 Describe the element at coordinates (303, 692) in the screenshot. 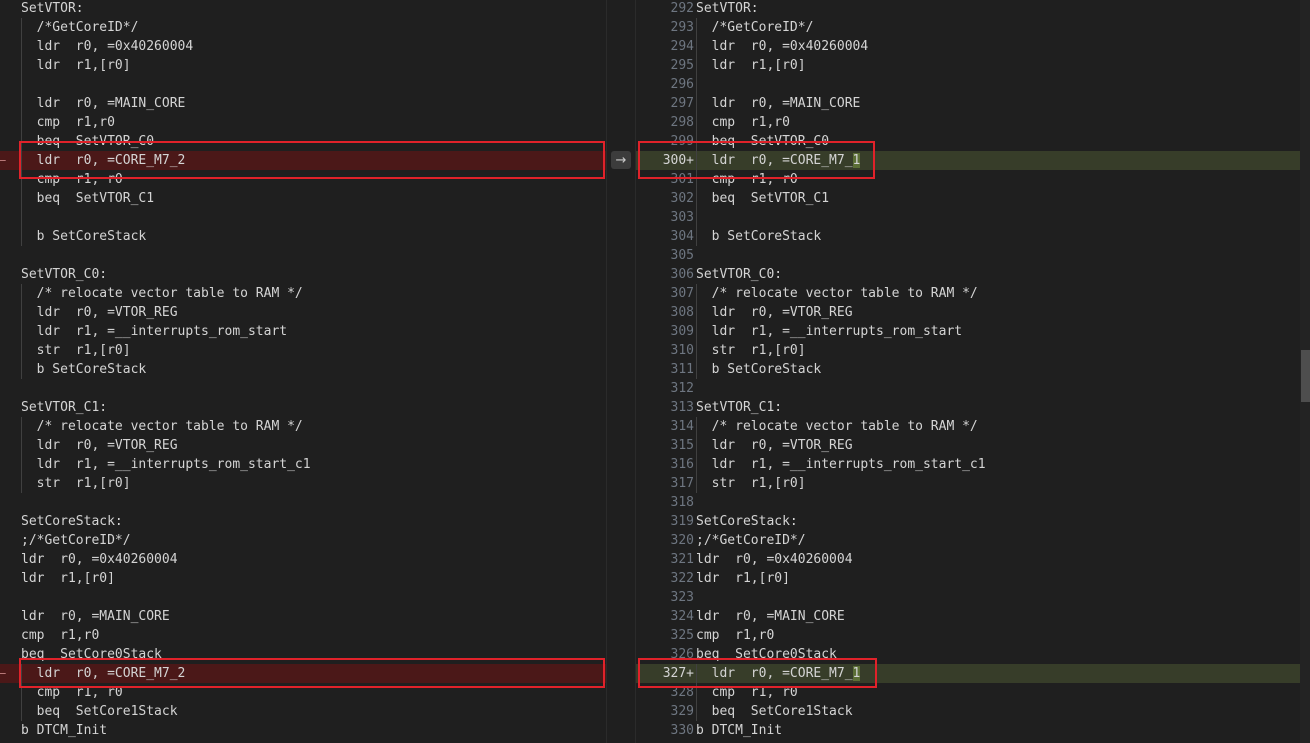

I see `code-line: 8 cmp r1, r0` at that location.